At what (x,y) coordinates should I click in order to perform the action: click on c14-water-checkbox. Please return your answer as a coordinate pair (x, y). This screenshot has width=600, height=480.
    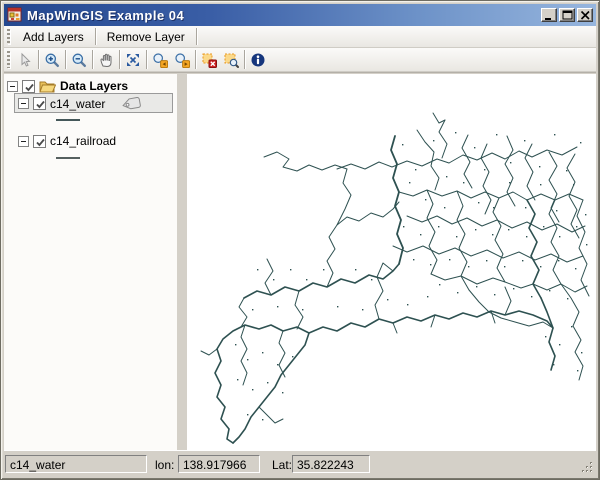
    Looking at the image, I should click on (39, 103).